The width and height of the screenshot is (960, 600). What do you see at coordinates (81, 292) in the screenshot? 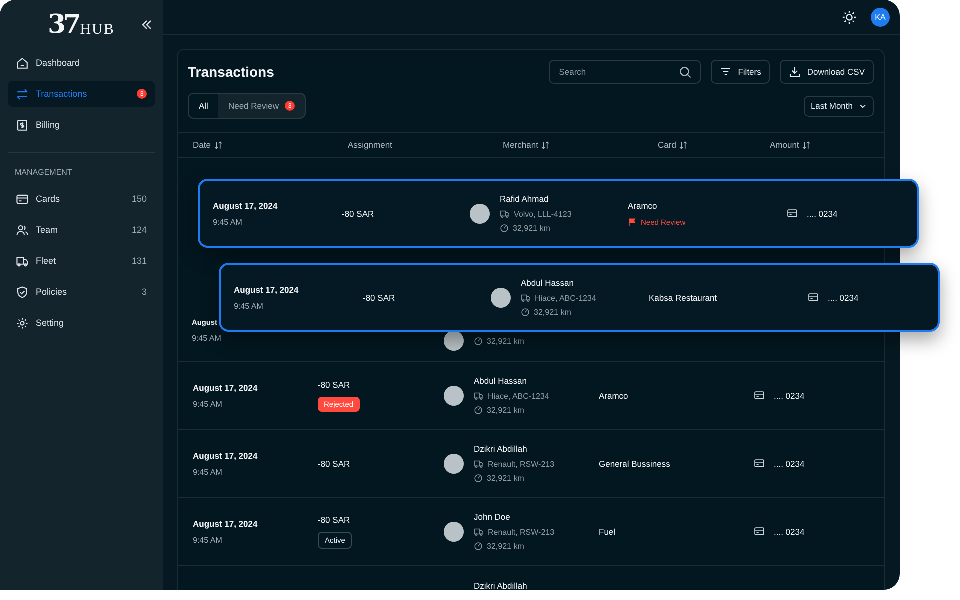
I see `sidebar-item: Policies 3` at bounding box center [81, 292].